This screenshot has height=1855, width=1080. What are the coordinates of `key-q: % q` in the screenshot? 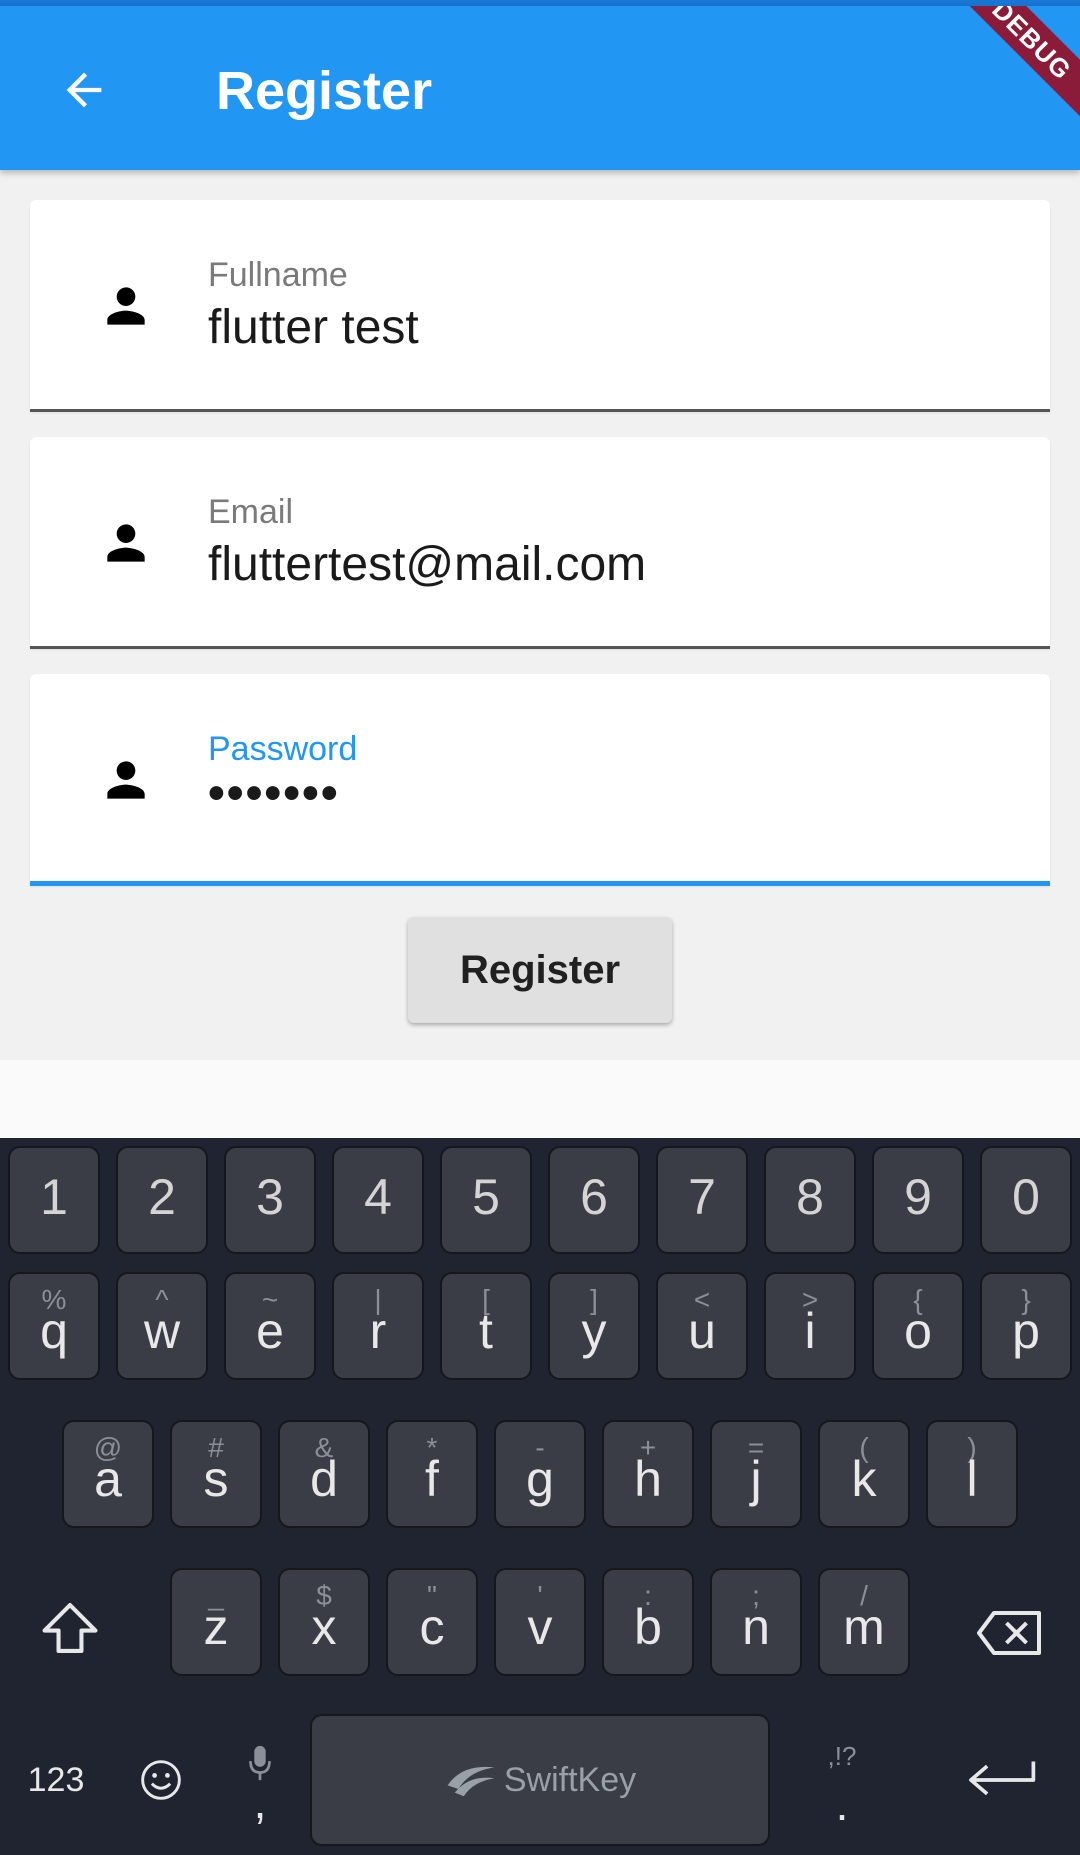 It's located at (54, 1326).